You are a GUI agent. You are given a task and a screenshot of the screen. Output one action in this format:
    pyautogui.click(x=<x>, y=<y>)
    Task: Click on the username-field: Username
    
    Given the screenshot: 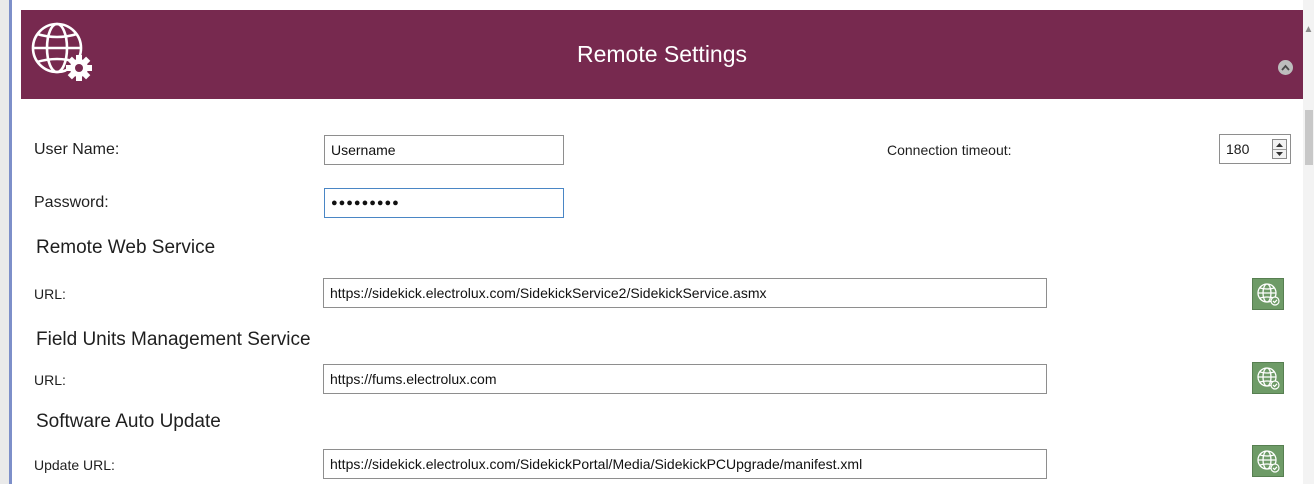 What is the action you would take?
    pyautogui.click(x=444, y=150)
    